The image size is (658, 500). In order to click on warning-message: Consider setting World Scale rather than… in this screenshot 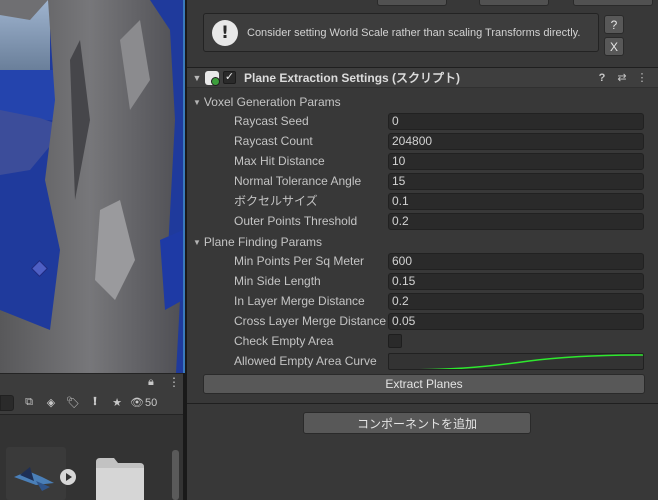, I will do `click(414, 32)`.